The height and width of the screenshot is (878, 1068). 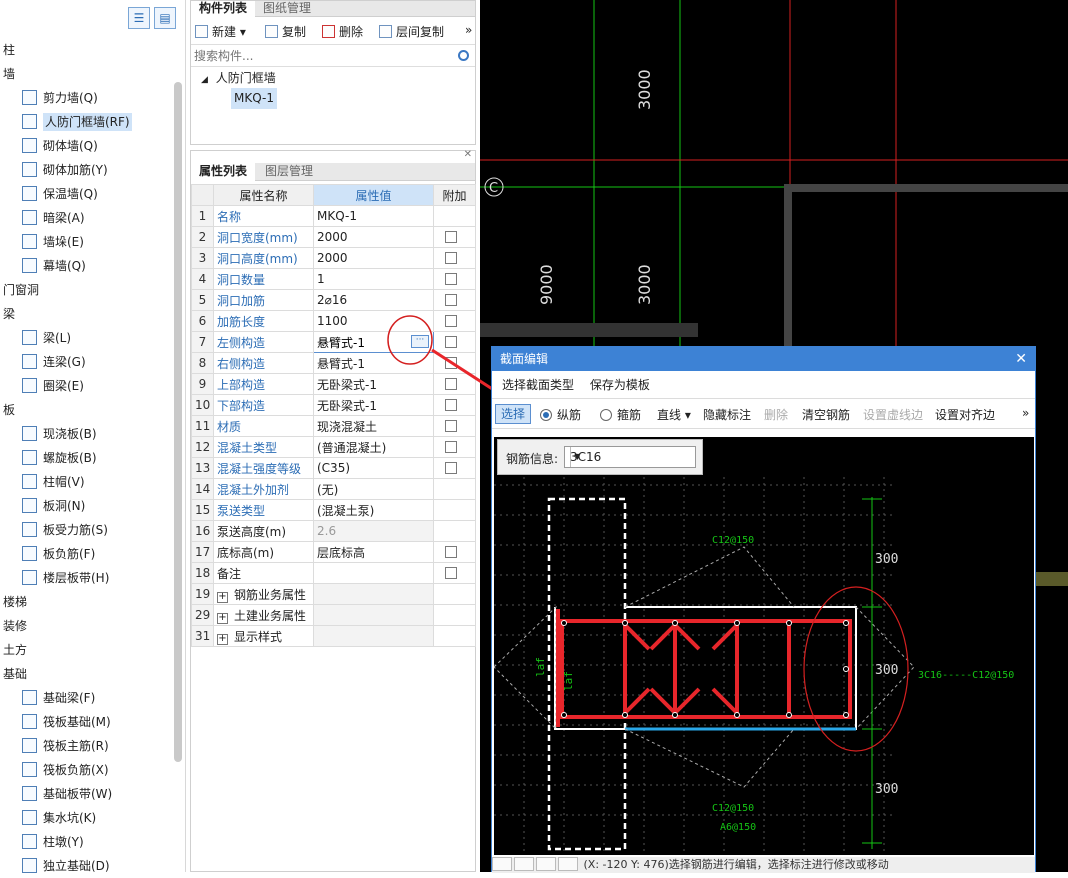 I want to click on tree-item: 板受力筋(S), so click(x=54, y=530).